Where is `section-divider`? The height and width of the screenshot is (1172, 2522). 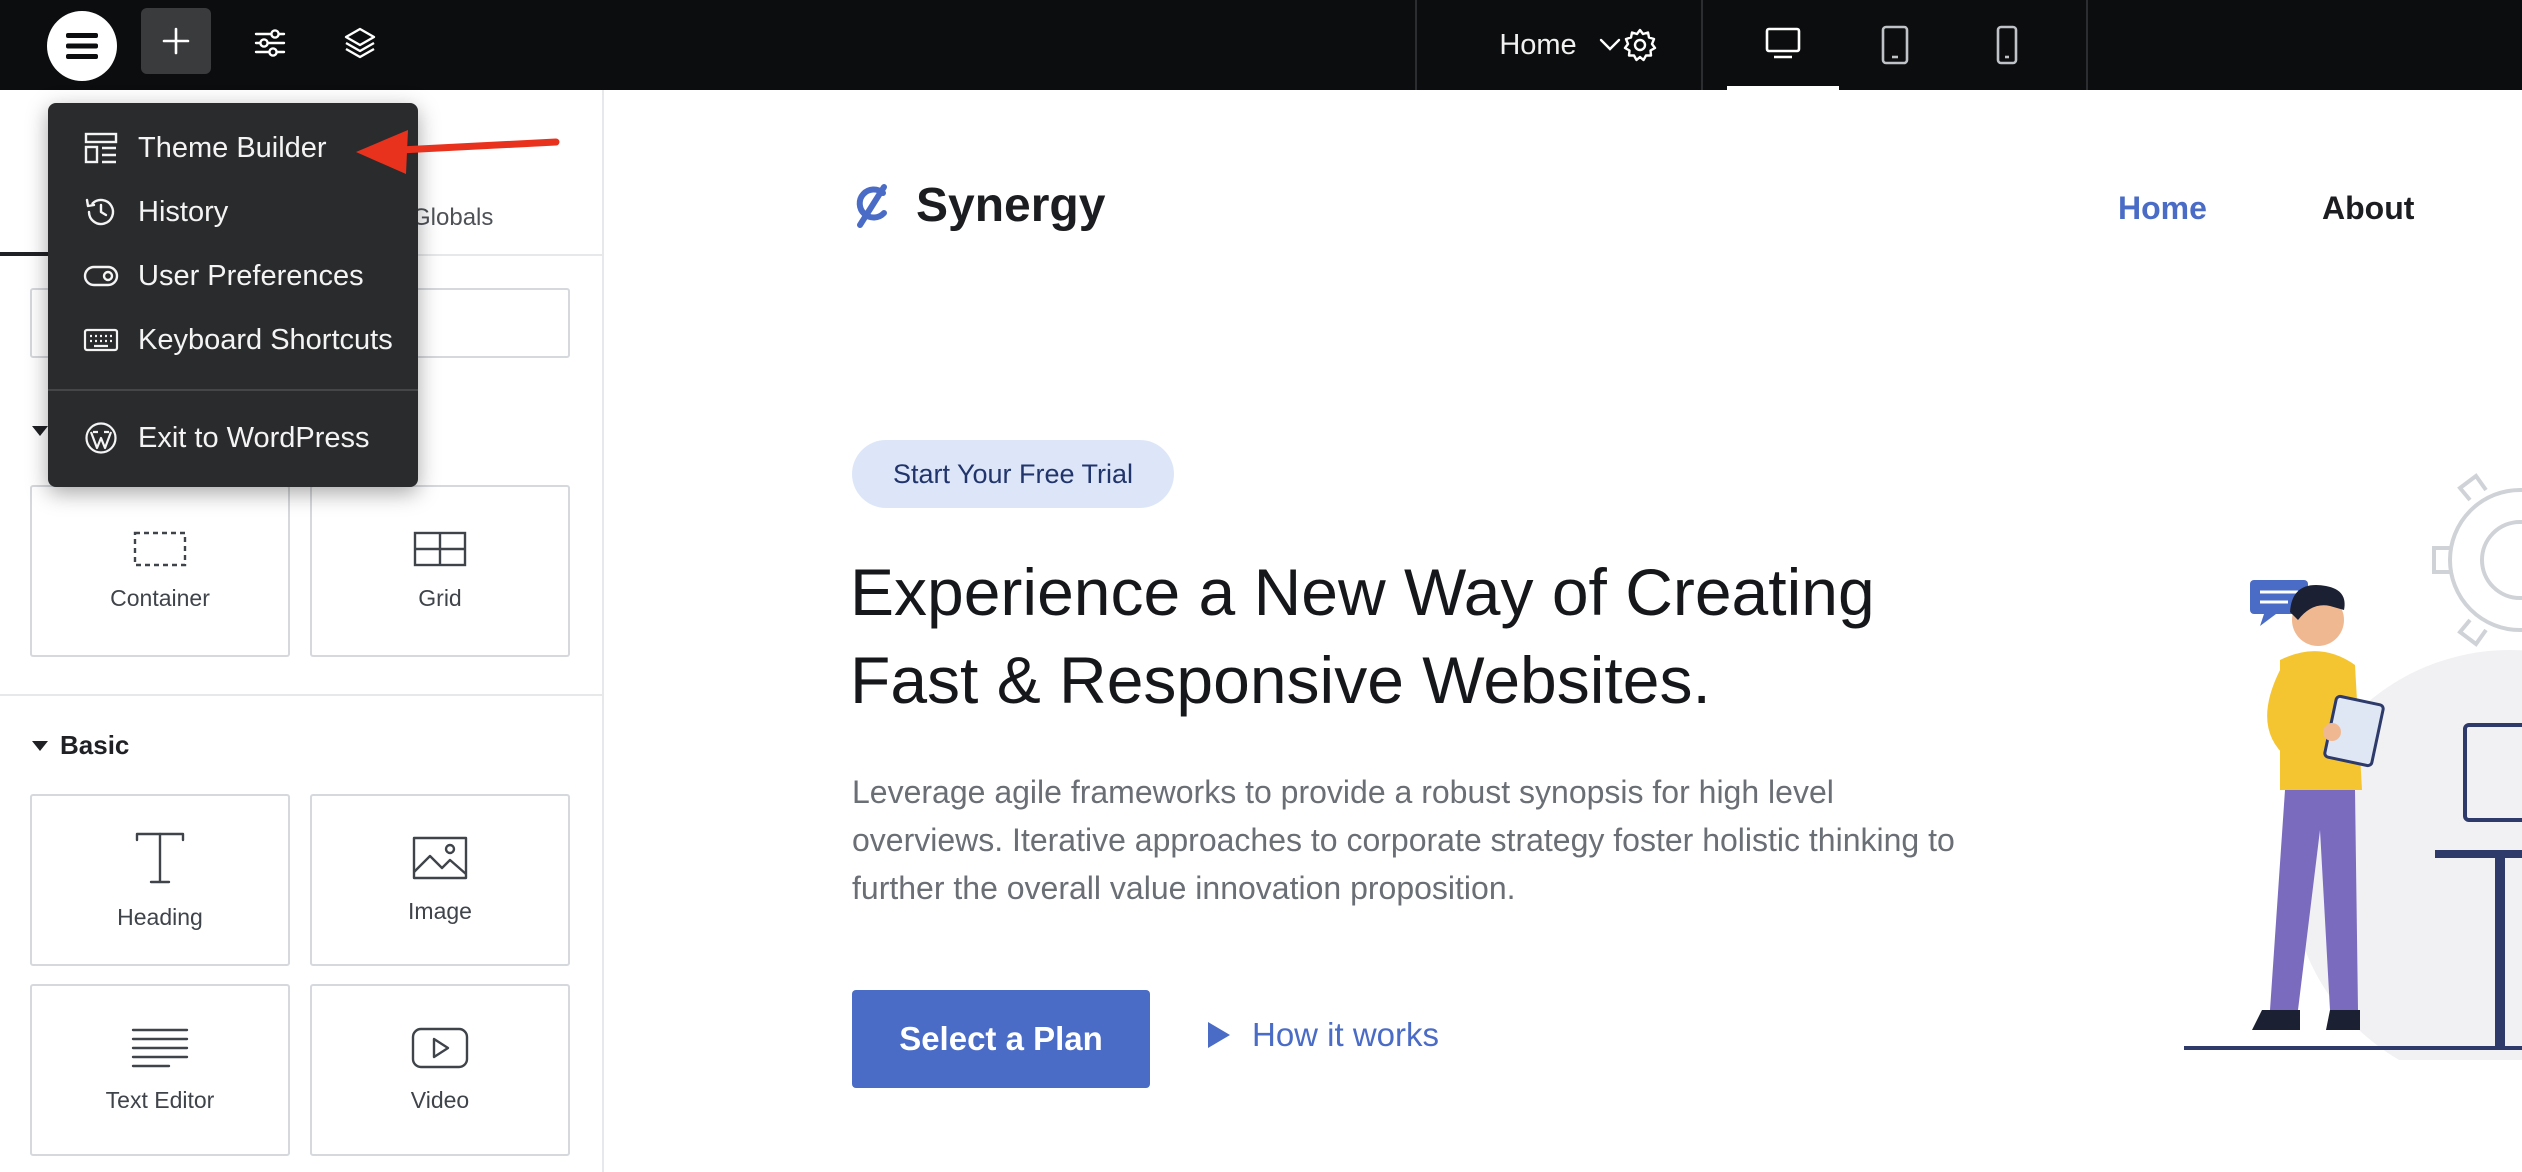
section-divider is located at coordinates (301, 695).